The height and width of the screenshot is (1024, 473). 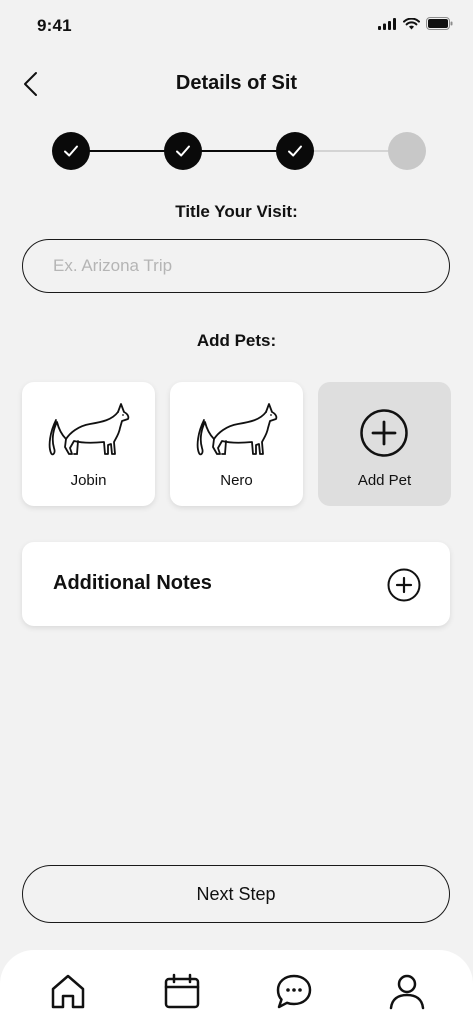 What do you see at coordinates (236, 25) in the screenshot?
I see `status-bar: 9:41` at bounding box center [236, 25].